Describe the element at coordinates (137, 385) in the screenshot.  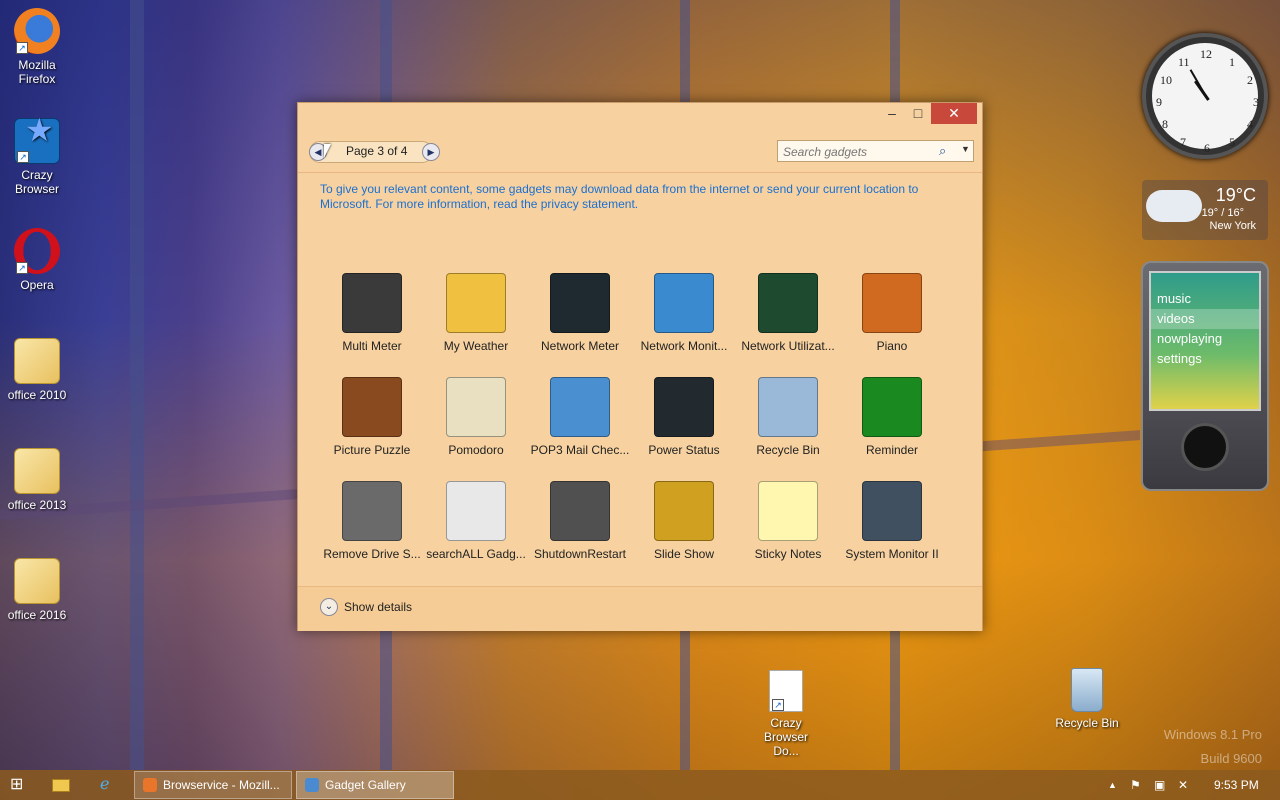
I see `window-frame-beam` at that location.